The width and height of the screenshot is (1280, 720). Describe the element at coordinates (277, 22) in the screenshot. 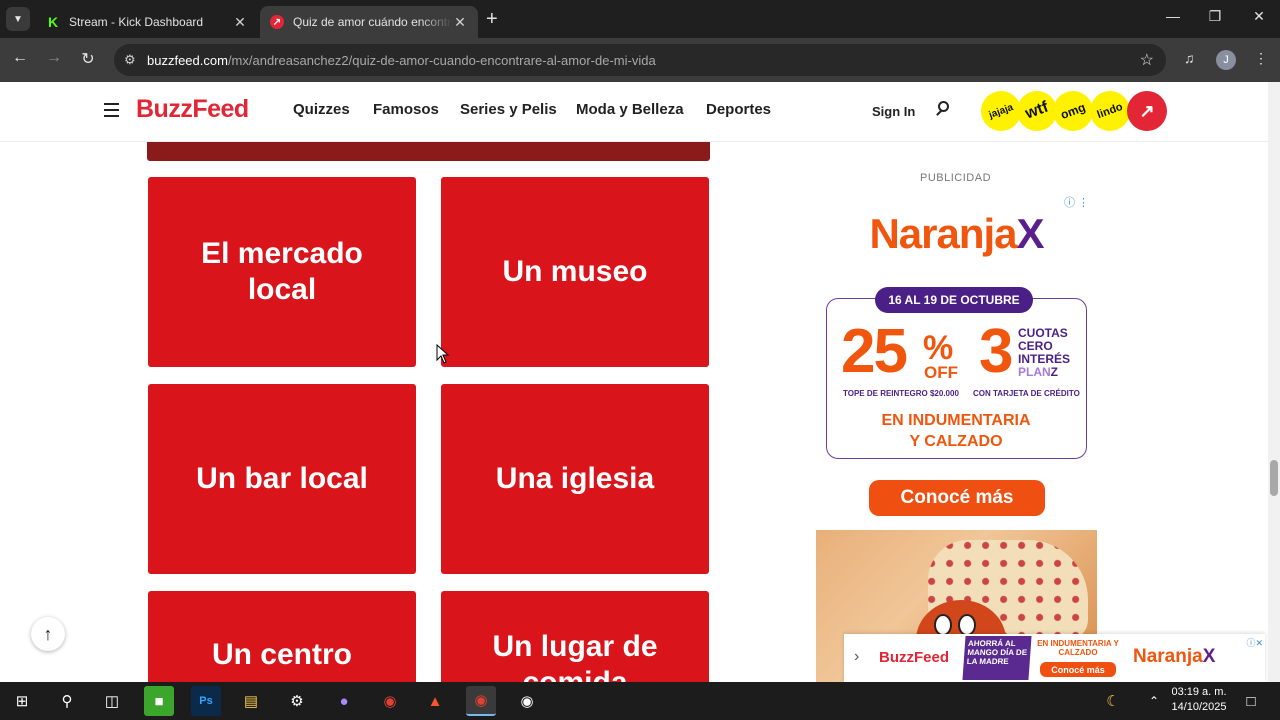

I see `buzzfeed-trending-icon: ↗` at that location.